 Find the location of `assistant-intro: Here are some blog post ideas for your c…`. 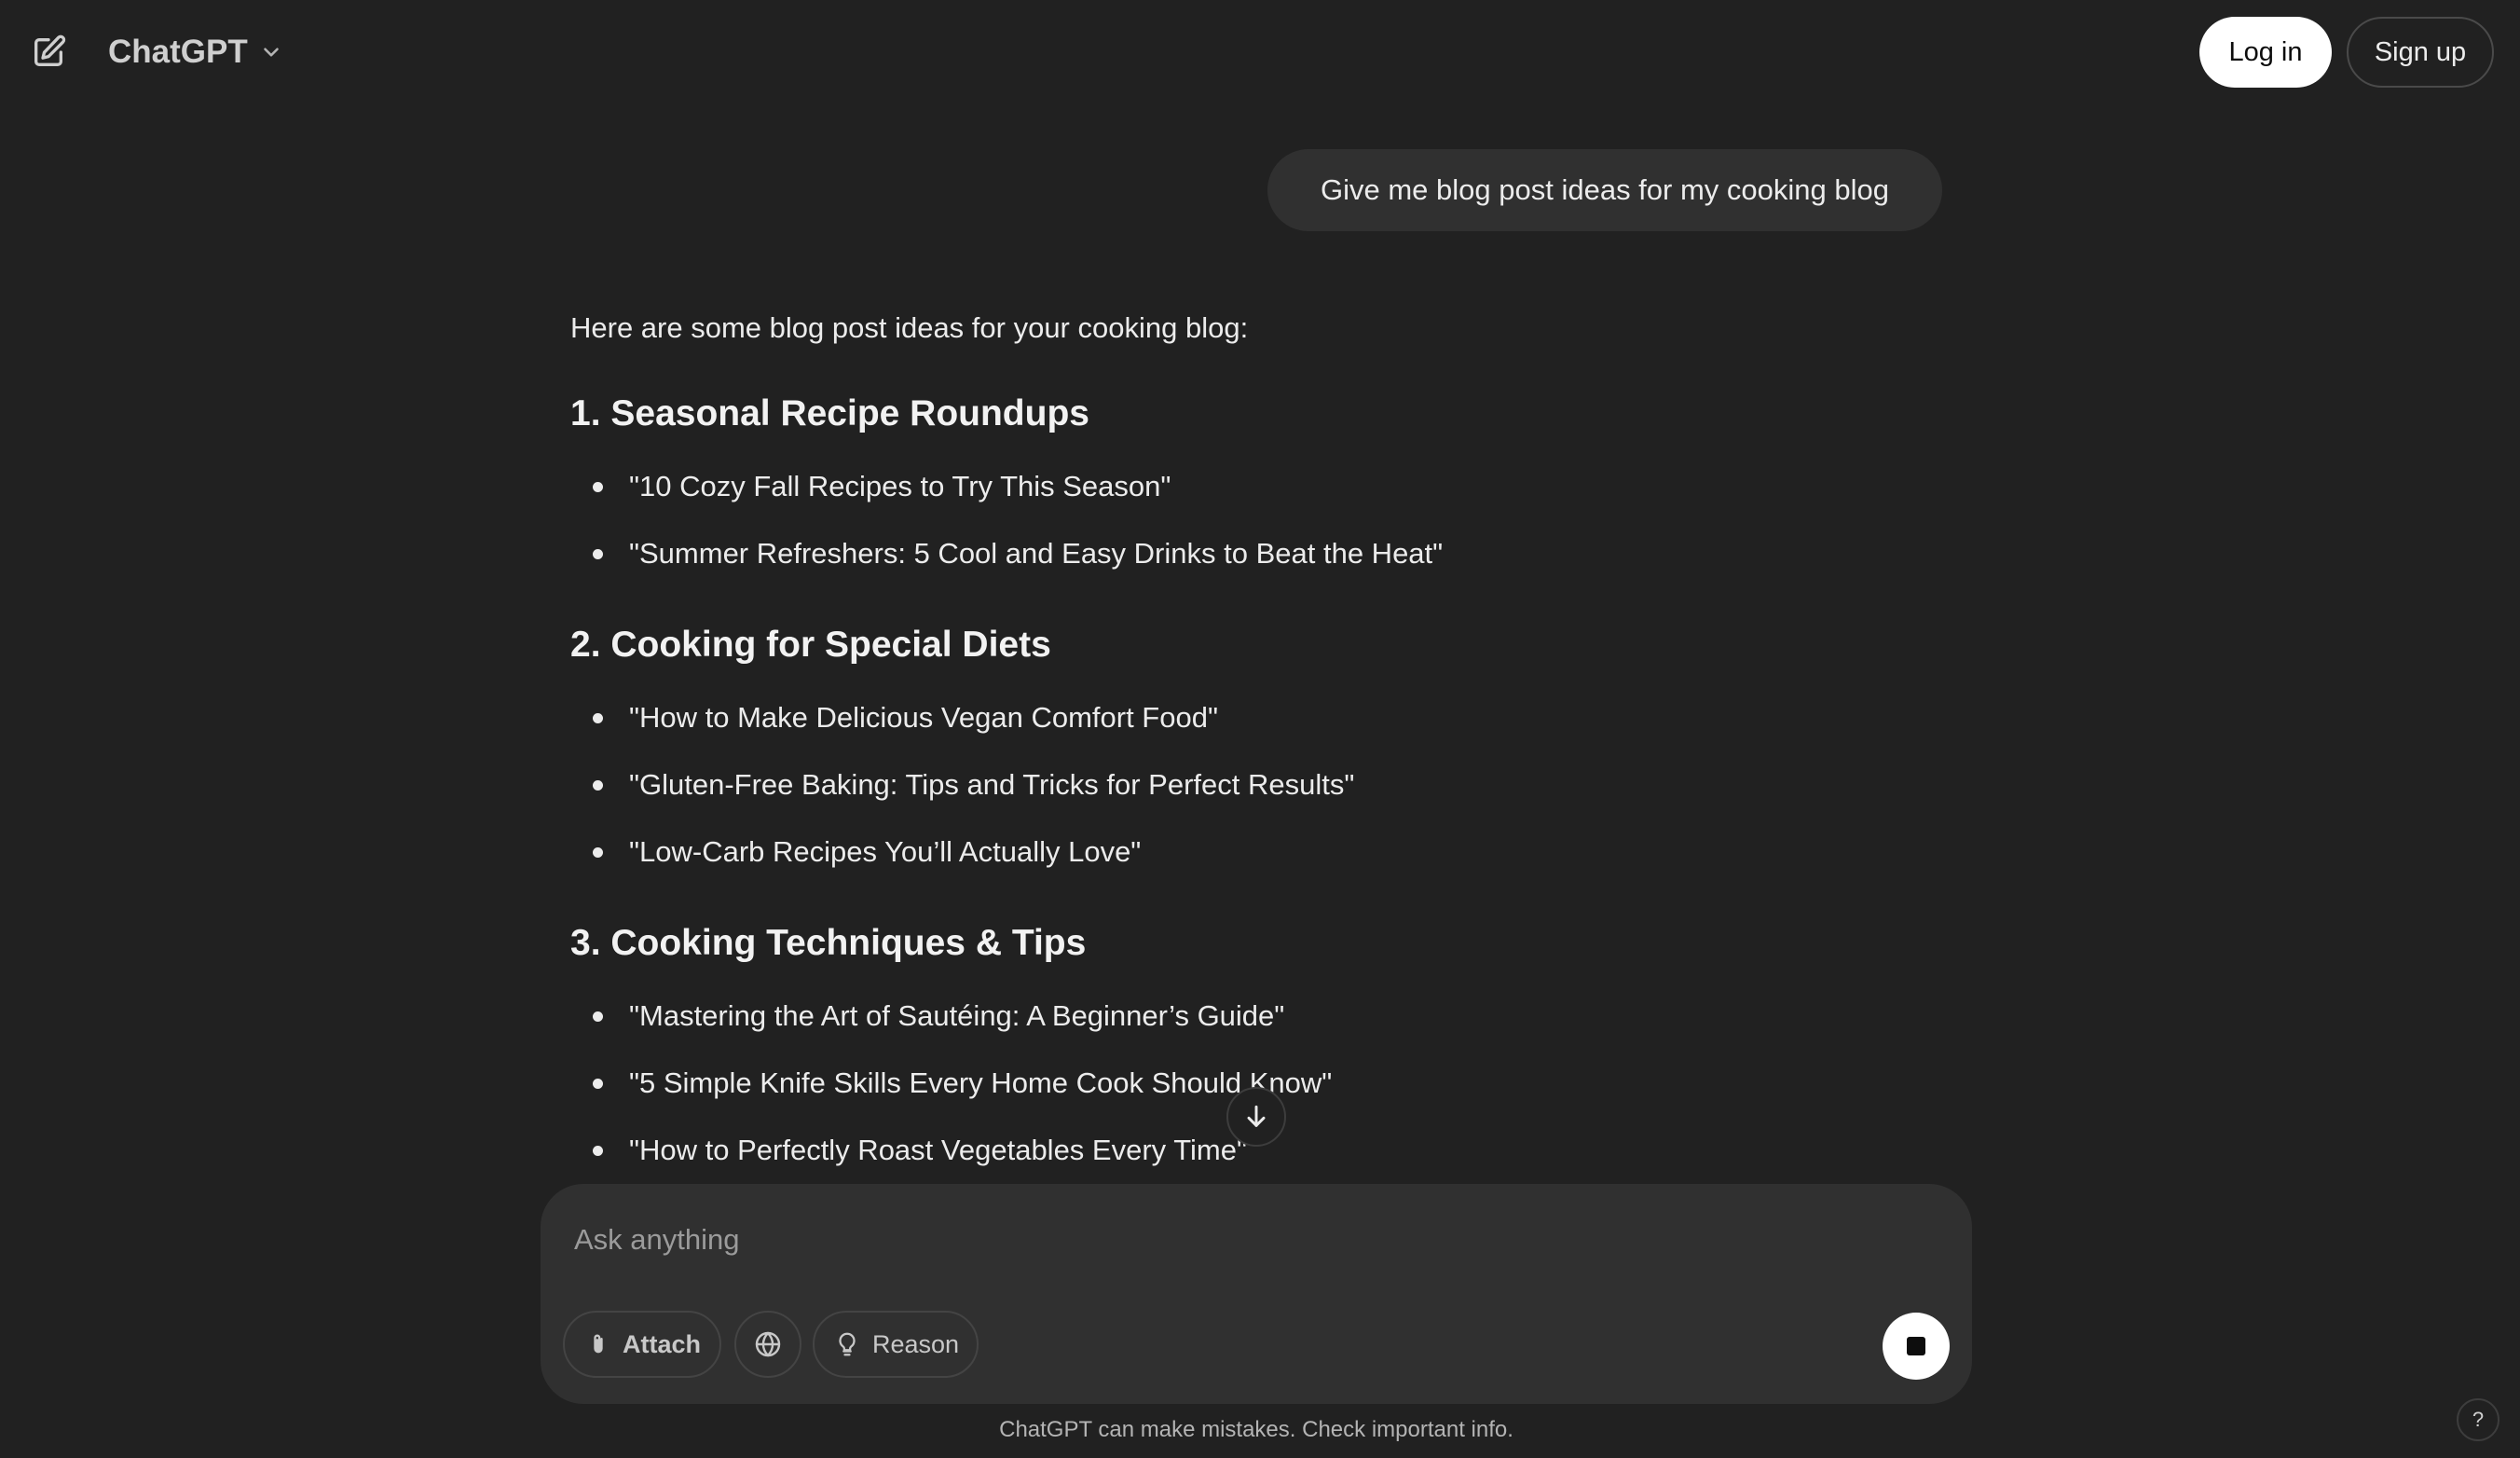

assistant-intro: Here are some blog post ideas for your c… is located at coordinates (909, 327).